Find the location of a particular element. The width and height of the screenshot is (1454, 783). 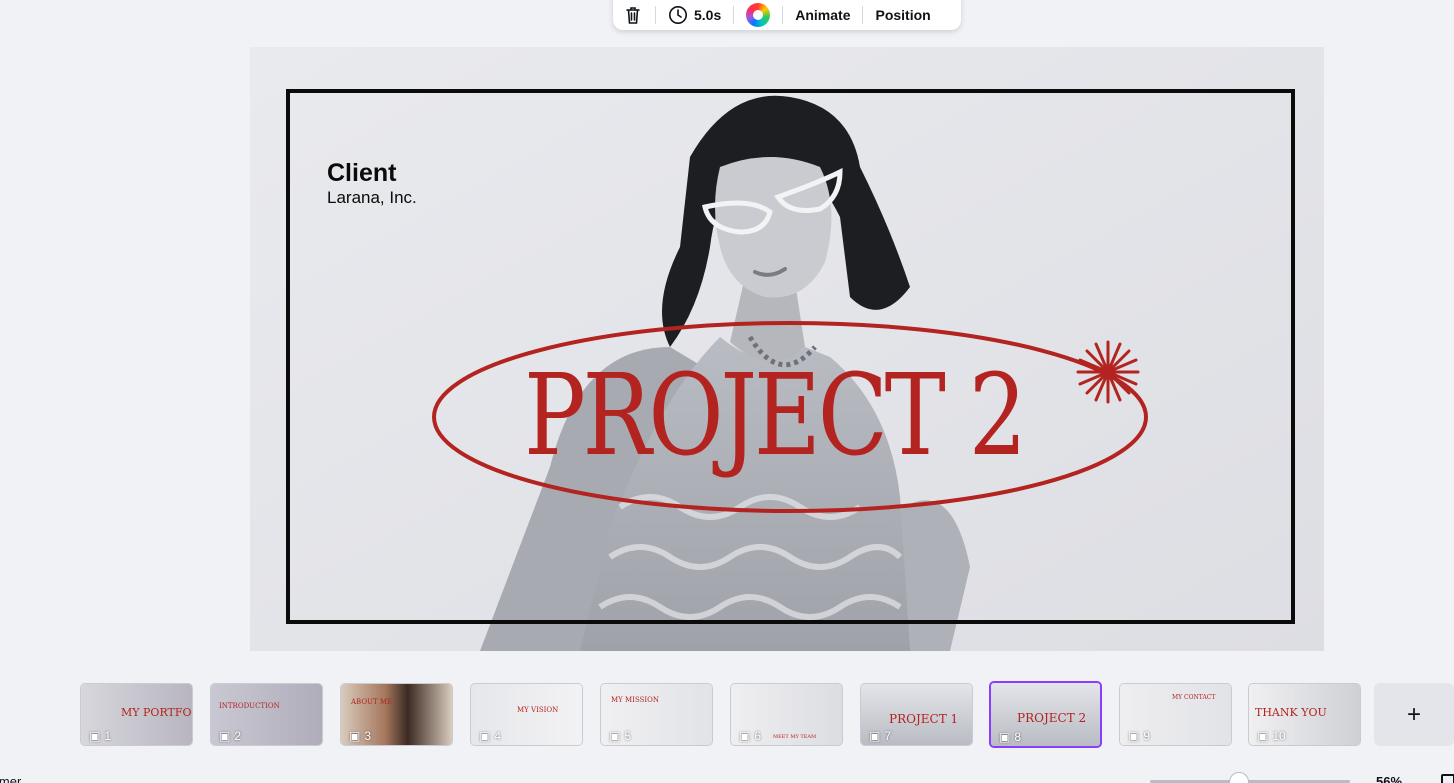

trash-icon is located at coordinates (633, 15).